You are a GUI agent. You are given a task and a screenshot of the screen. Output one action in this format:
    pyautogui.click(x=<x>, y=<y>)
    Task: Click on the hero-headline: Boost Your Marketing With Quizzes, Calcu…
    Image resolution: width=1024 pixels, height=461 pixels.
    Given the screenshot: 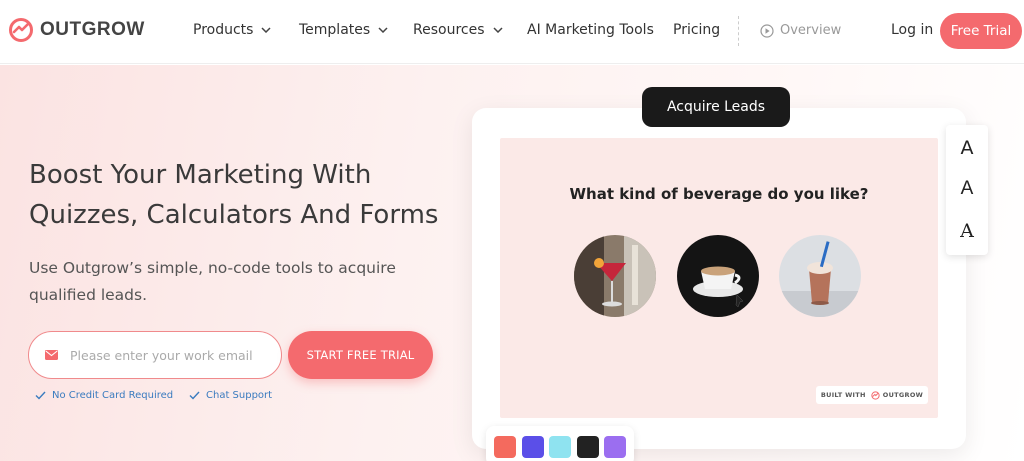 What is the action you would take?
    pyautogui.click(x=244, y=195)
    